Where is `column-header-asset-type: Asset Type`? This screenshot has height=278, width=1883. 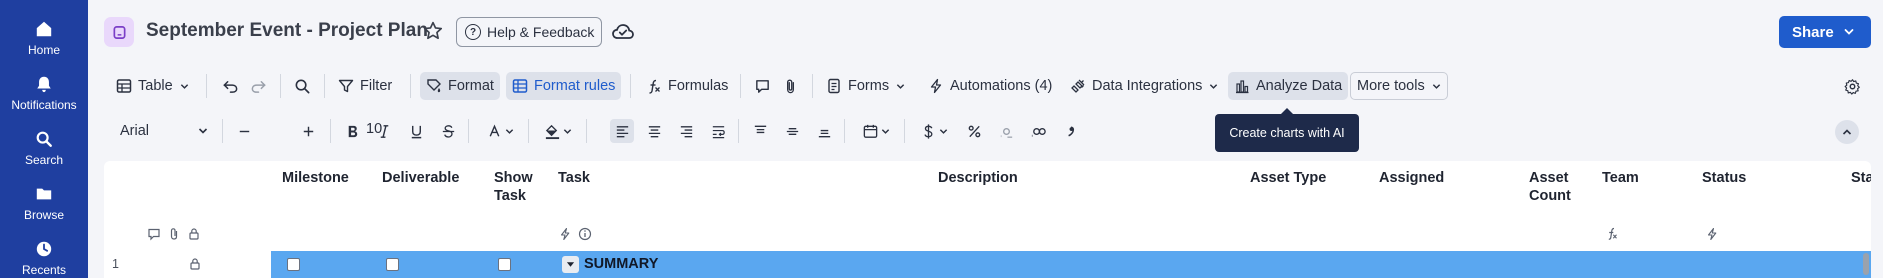 column-header-asset-type: Asset Type is located at coordinates (1288, 178).